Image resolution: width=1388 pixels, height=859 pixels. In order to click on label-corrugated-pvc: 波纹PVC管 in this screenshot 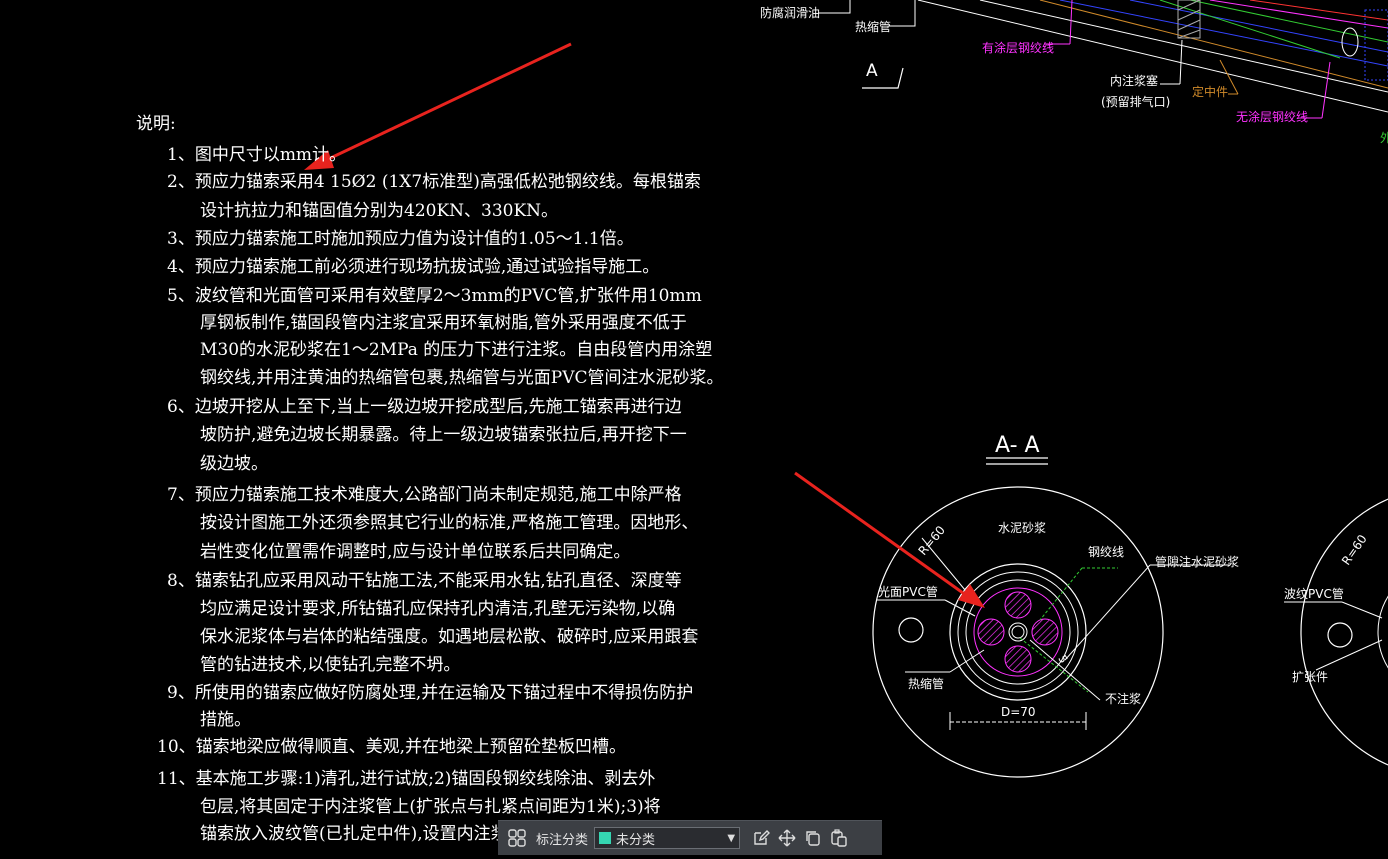, I will do `click(1314, 593)`.